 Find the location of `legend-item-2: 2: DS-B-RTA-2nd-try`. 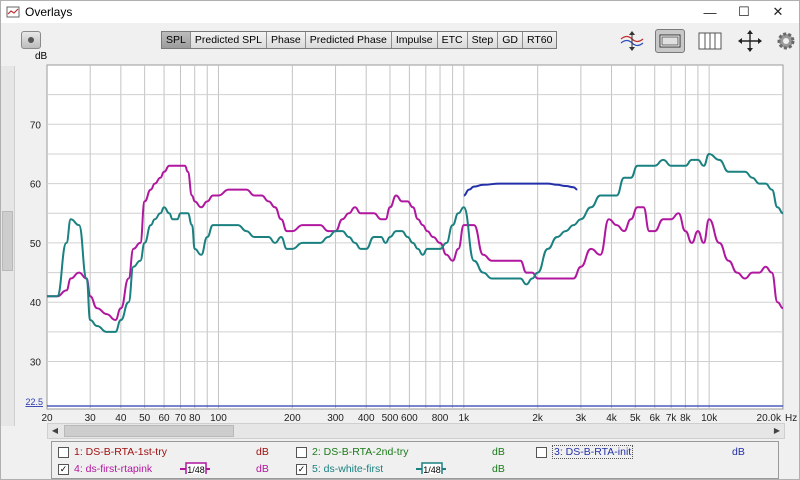

legend-item-2: 2: DS-B-RTA-2nd-try is located at coordinates (352, 452).